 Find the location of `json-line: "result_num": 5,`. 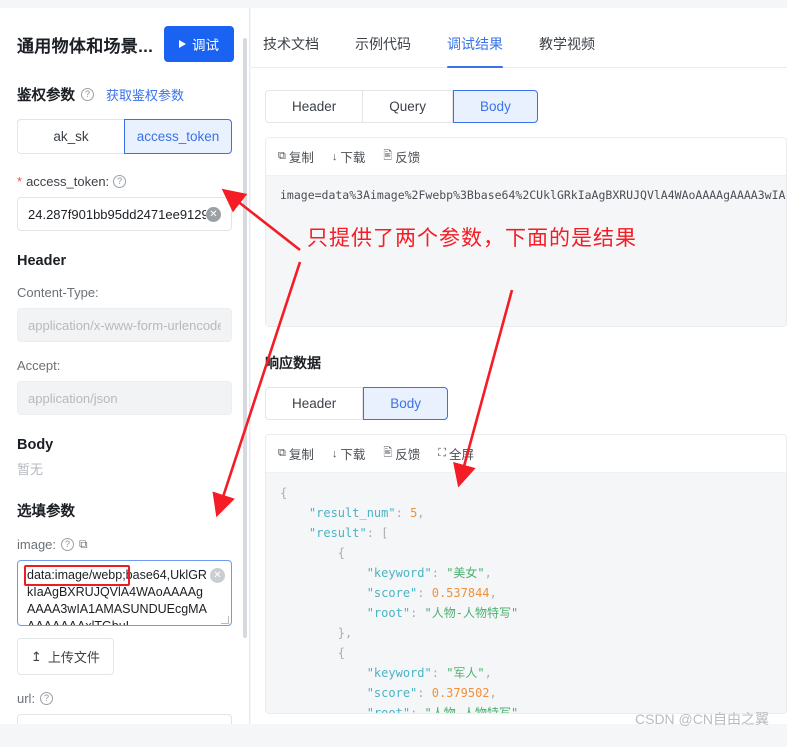

json-line: "result_num": 5, is located at coordinates (366, 513).